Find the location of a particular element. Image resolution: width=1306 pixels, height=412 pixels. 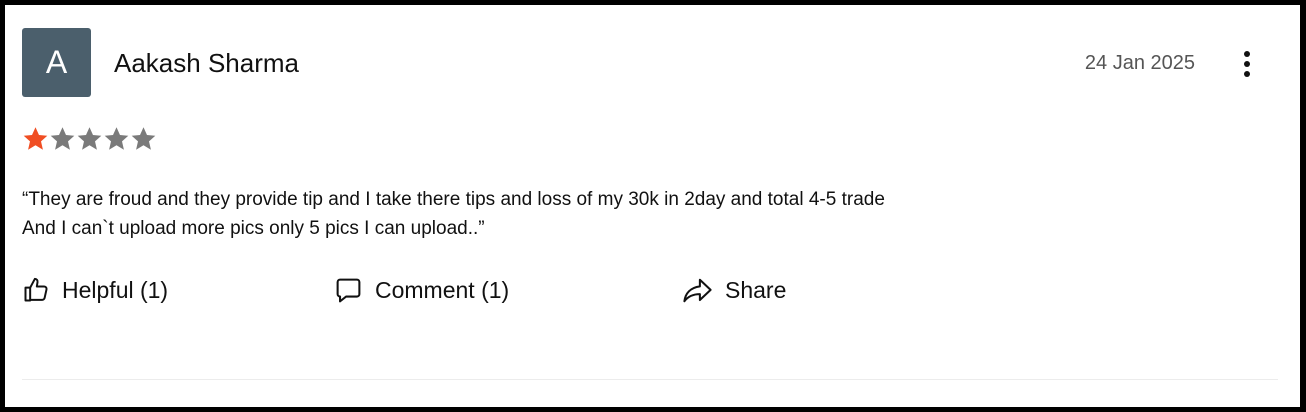

star-rating is located at coordinates (89, 139).